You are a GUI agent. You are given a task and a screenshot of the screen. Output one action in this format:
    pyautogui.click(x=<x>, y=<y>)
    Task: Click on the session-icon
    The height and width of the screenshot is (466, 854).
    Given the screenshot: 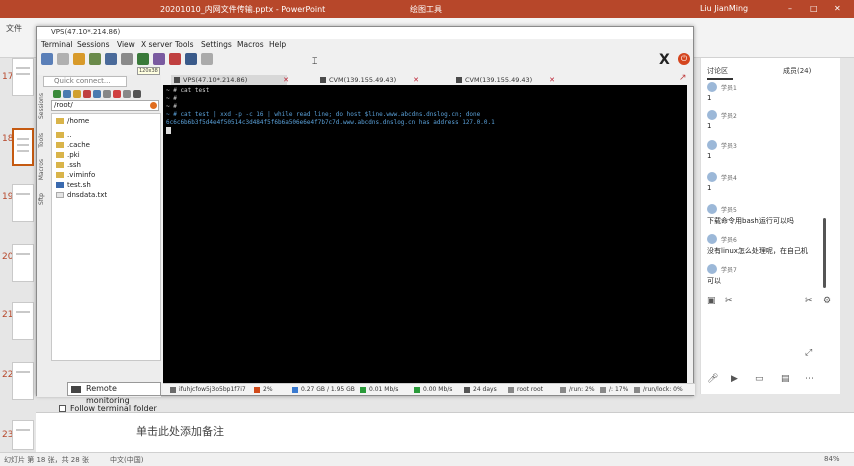 What is the action you would take?
    pyautogui.click(x=47, y=59)
    